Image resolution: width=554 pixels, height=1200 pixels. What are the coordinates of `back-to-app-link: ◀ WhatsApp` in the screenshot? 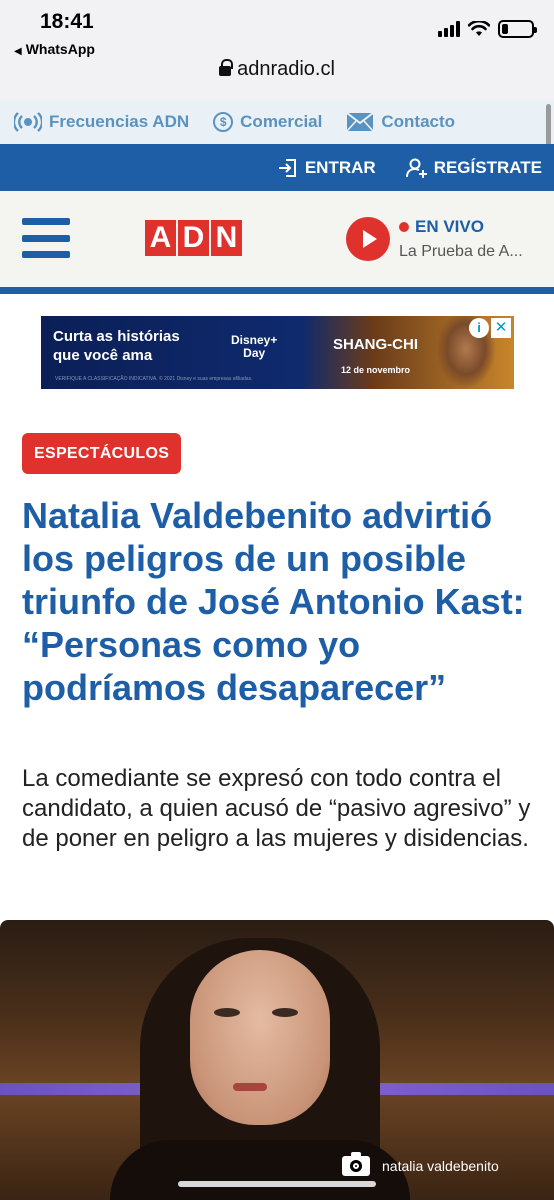 It's located at (54, 49).